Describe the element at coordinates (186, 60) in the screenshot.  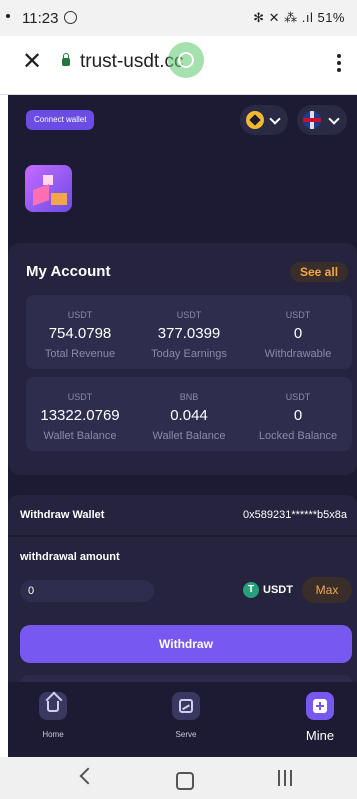
I see `whatsapp-bubble-icon` at that location.